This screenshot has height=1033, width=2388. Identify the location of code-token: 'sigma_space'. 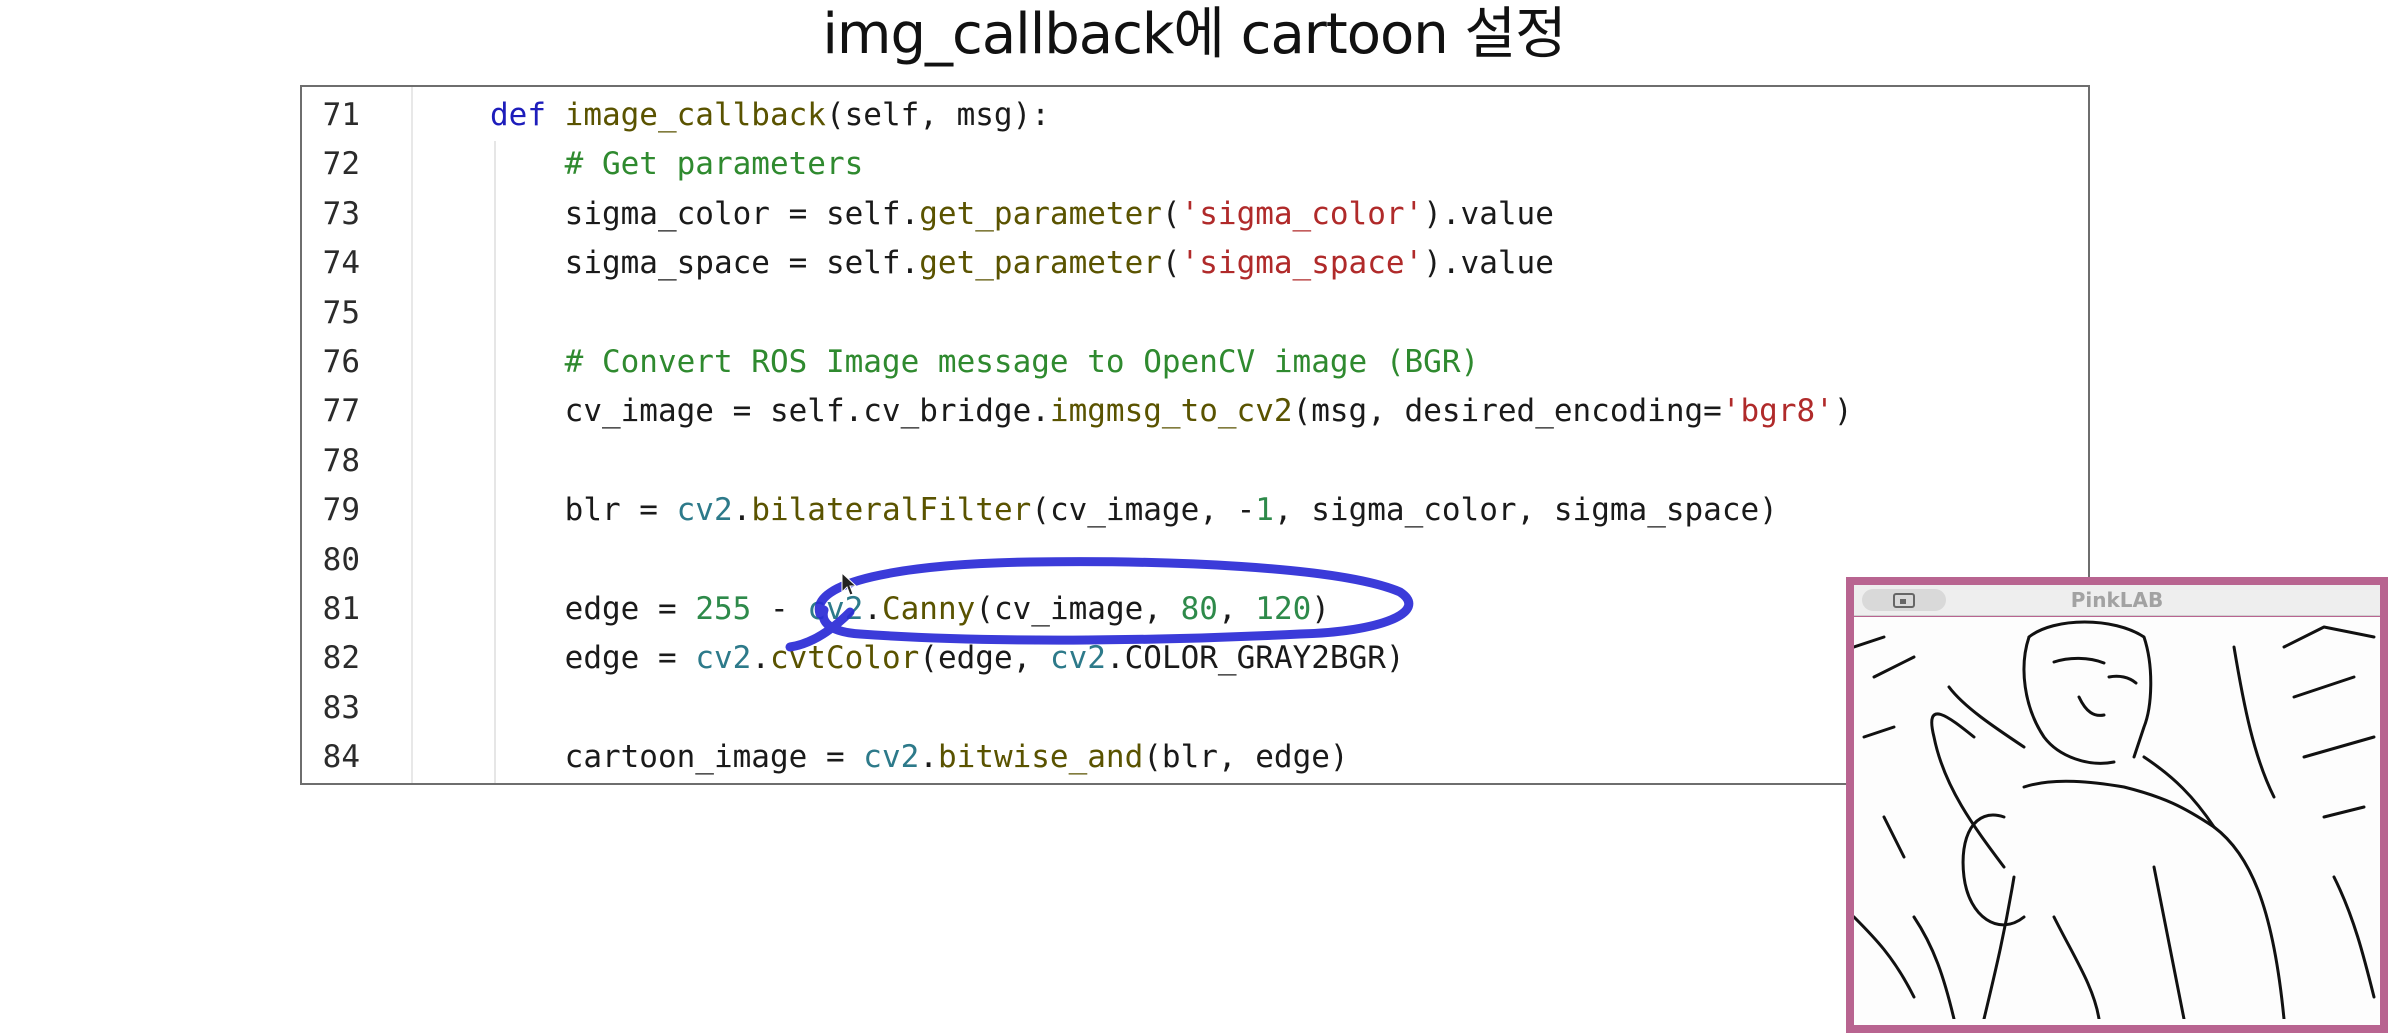
(1302, 263).